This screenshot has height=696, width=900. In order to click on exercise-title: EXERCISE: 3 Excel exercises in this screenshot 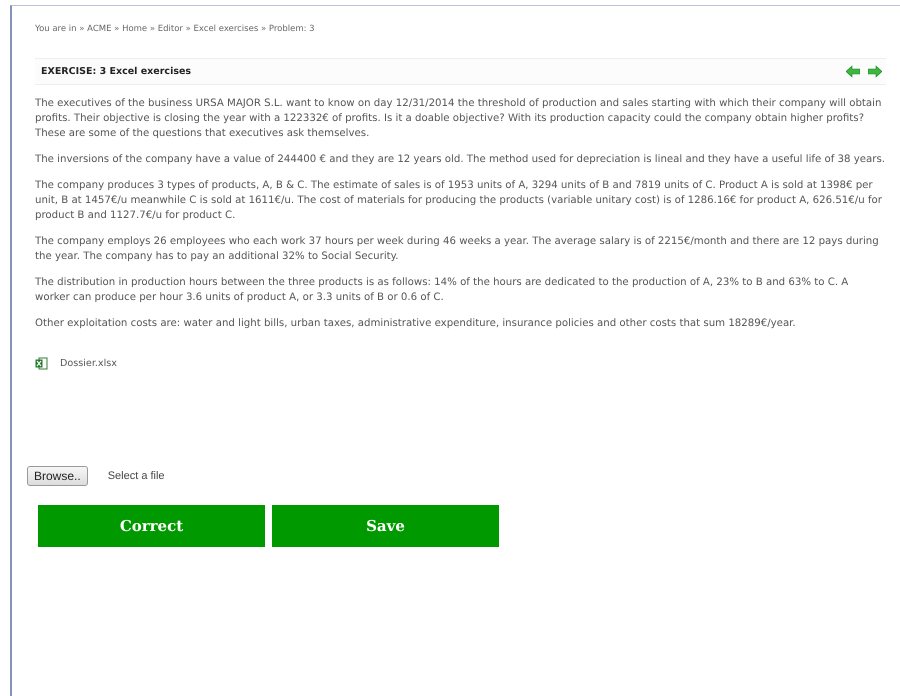, I will do `click(116, 71)`.